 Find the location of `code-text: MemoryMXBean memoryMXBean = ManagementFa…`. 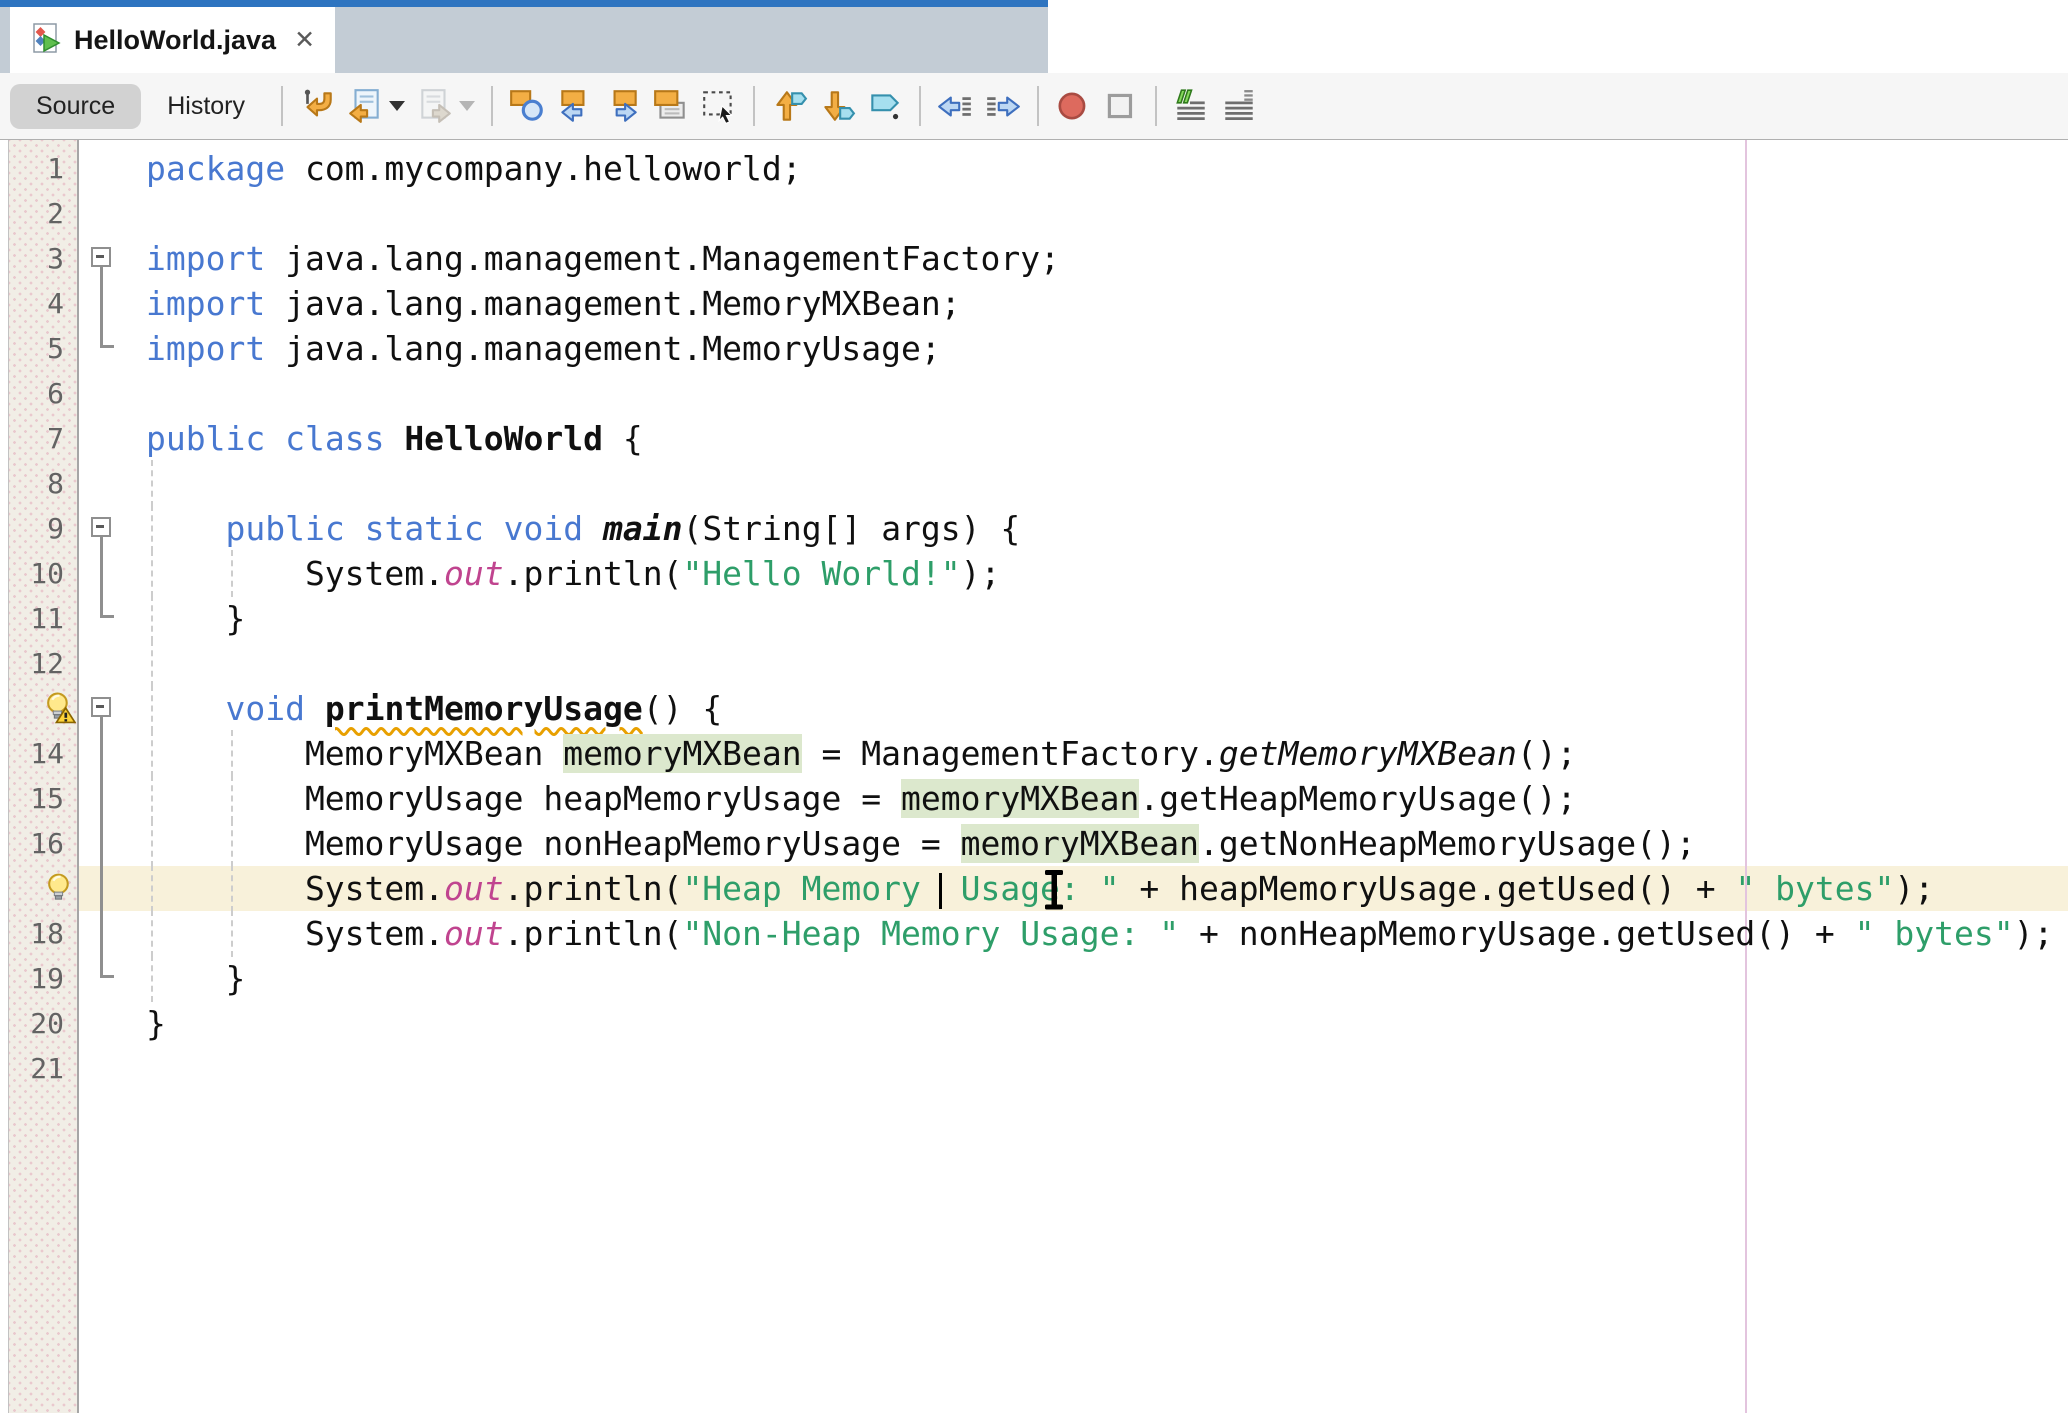

code-text: MemoryMXBean memoryMXBean = ManagementFa… is located at coordinates (1100, 753).